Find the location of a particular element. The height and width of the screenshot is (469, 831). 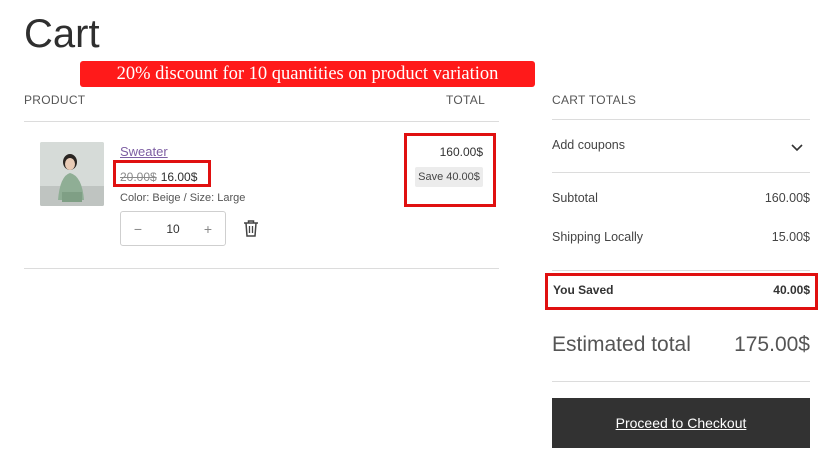

chevron-down-icon is located at coordinates (797, 147).